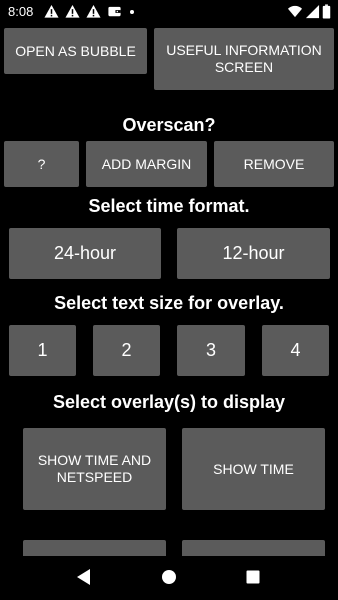  What do you see at coordinates (295, 11) in the screenshot?
I see `wifi-icon` at bounding box center [295, 11].